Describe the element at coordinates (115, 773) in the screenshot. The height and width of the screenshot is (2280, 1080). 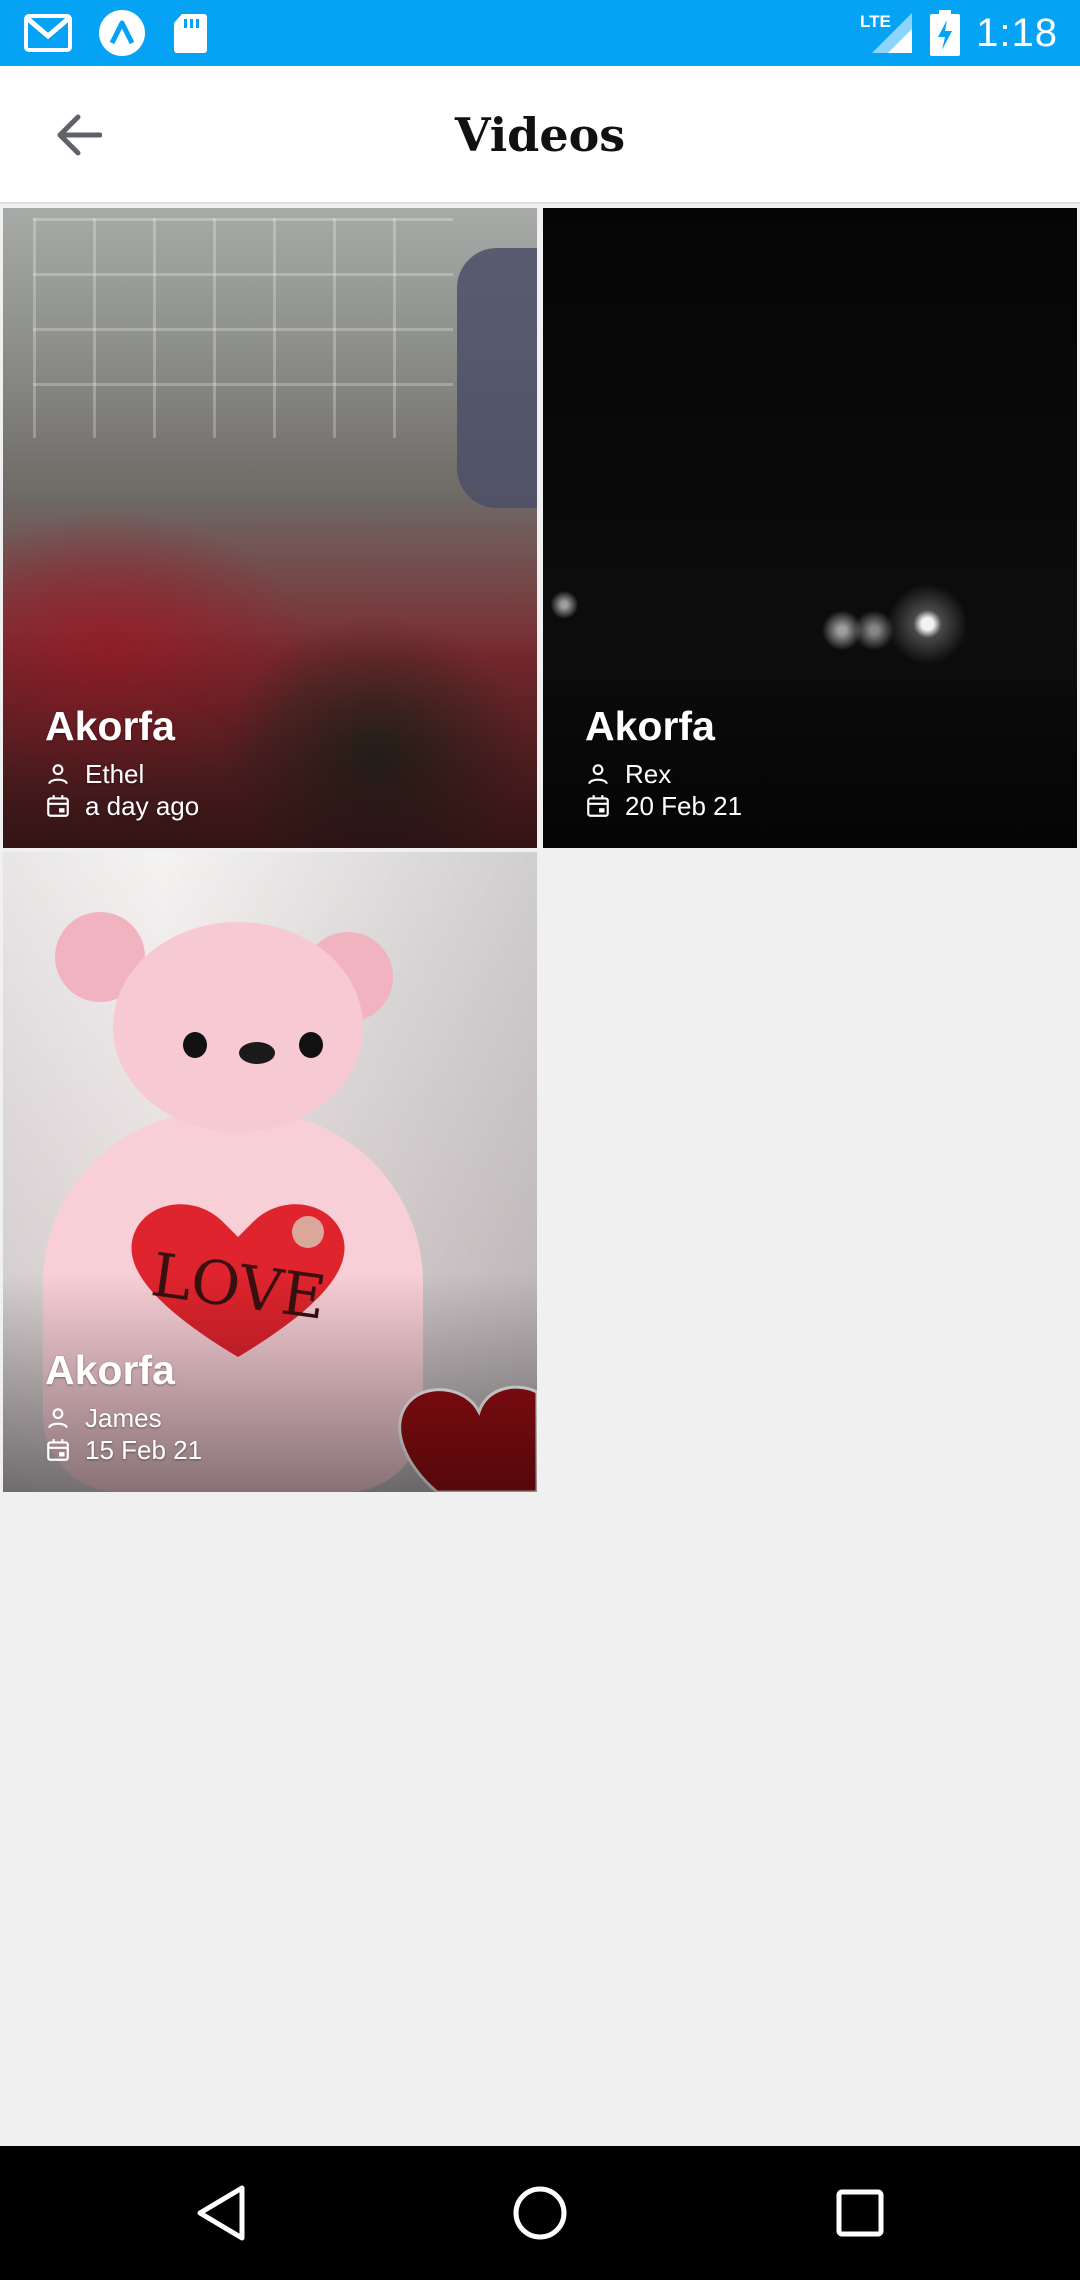
I see `video-author: Ethel` at that location.